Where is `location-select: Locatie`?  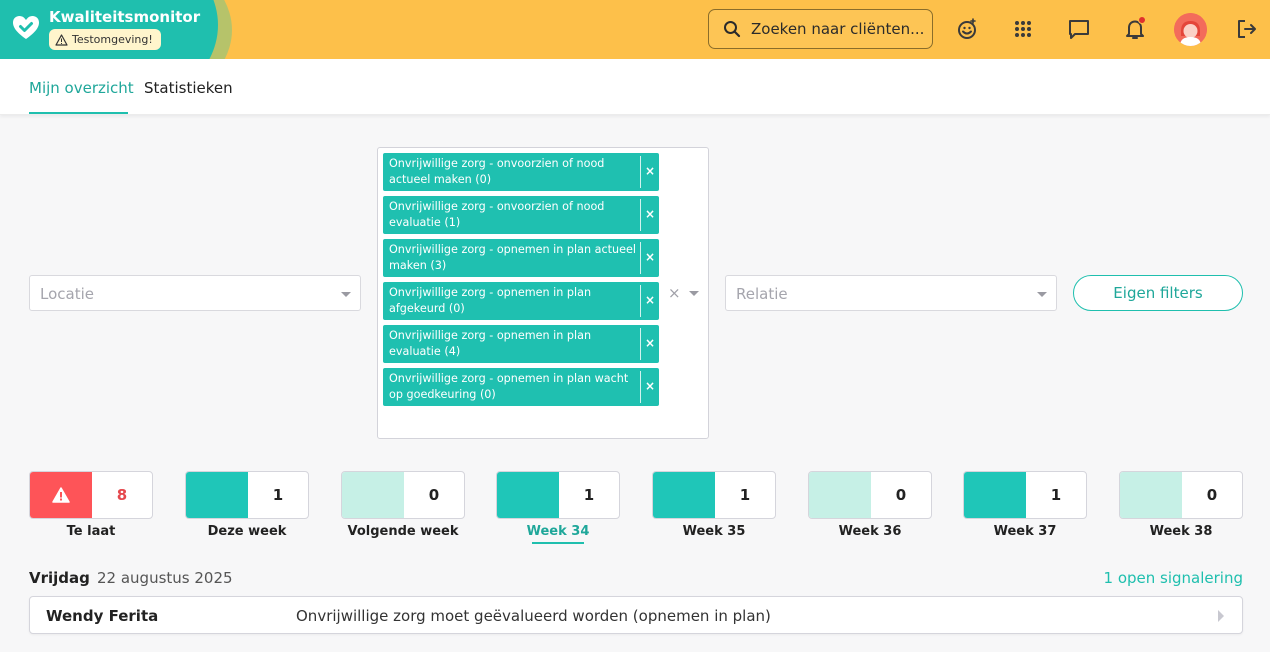
location-select: Locatie is located at coordinates (195, 293).